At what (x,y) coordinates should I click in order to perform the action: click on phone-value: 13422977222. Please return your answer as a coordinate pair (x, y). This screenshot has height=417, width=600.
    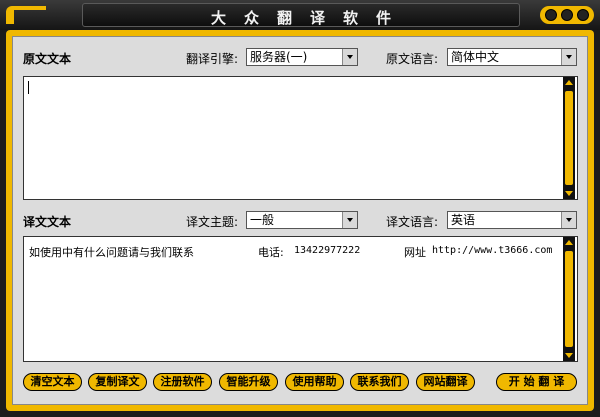
    Looking at the image, I should click on (327, 250).